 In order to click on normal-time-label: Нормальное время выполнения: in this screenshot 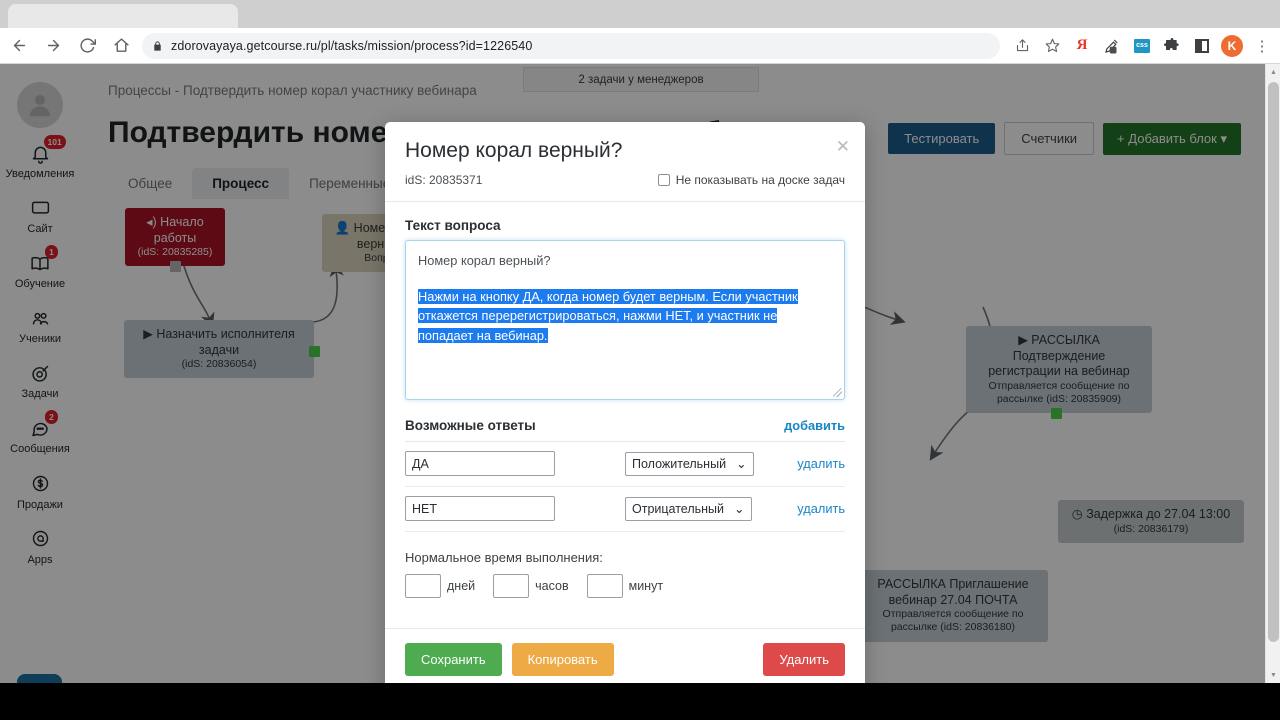, I will do `click(504, 557)`.